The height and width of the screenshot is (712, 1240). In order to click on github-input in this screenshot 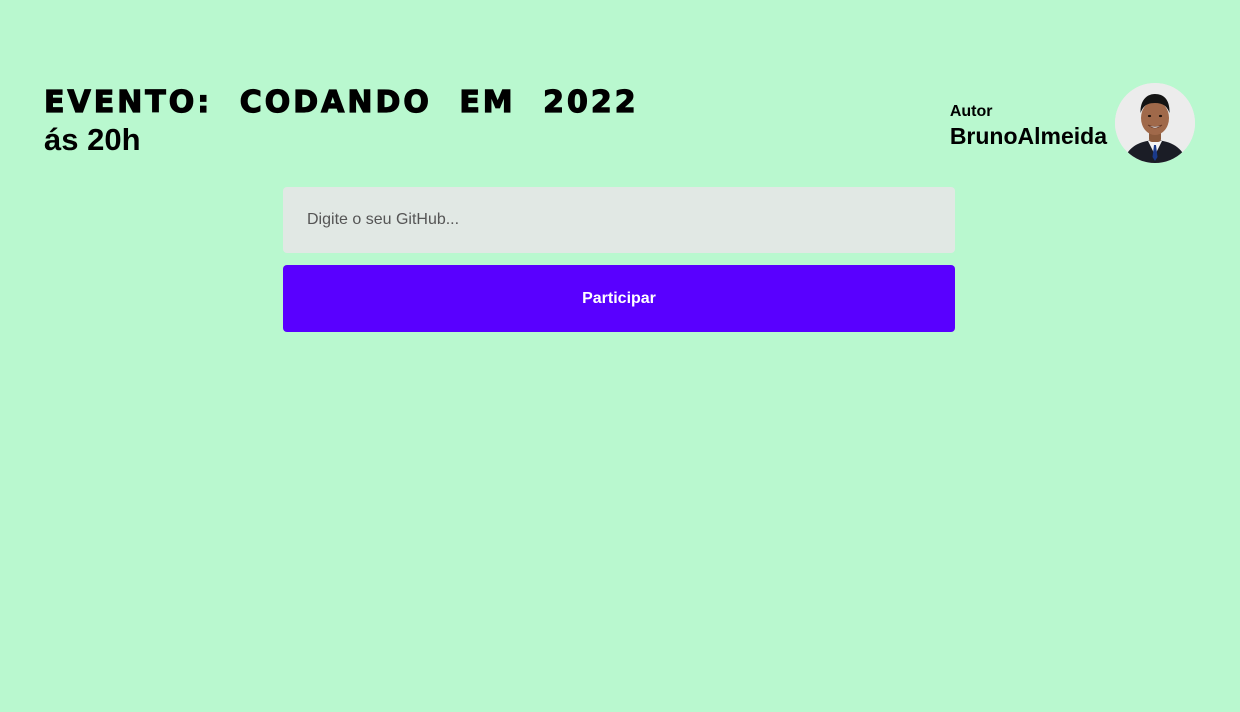, I will do `click(619, 220)`.